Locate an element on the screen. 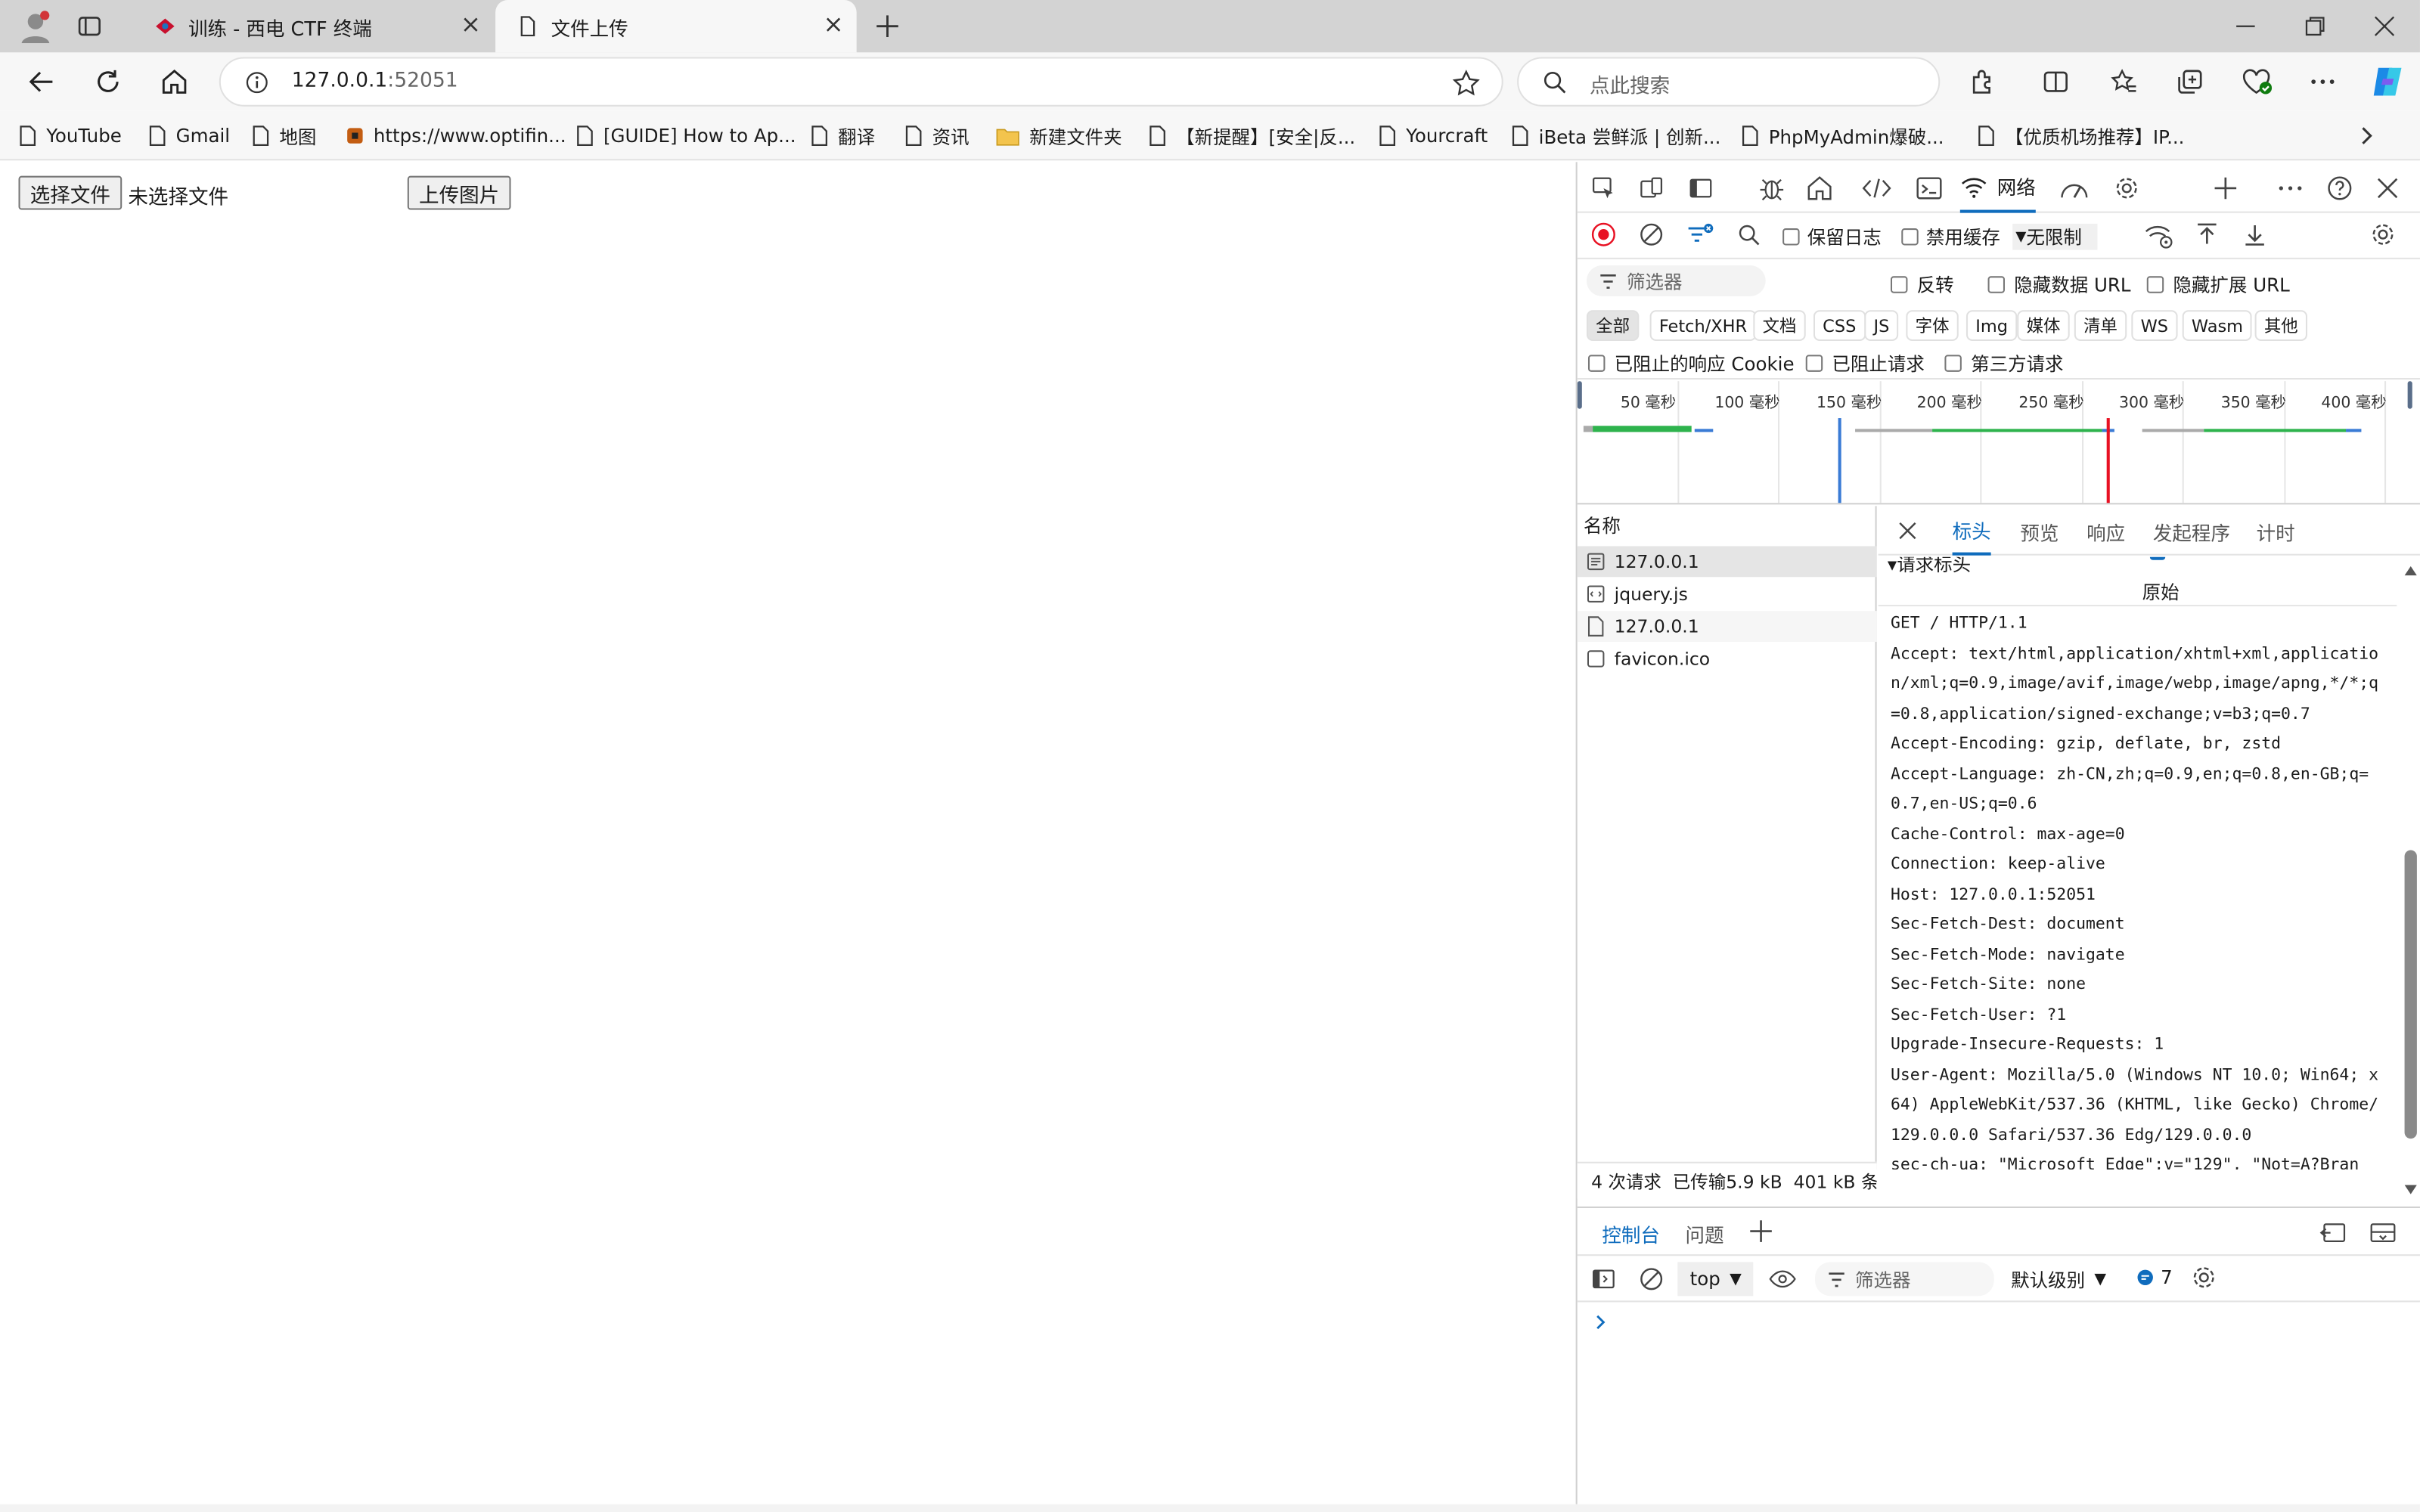  home-icon is located at coordinates (174, 82).